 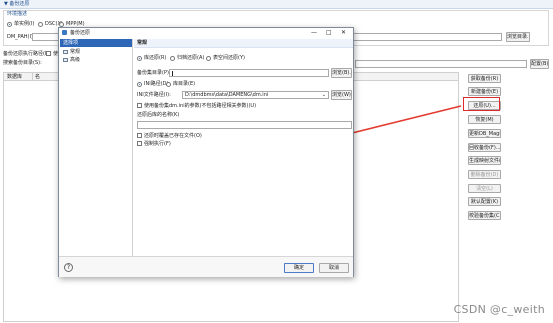 I want to click on ini-path-label: INI文件路径(I):, so click(x=154, y=95).